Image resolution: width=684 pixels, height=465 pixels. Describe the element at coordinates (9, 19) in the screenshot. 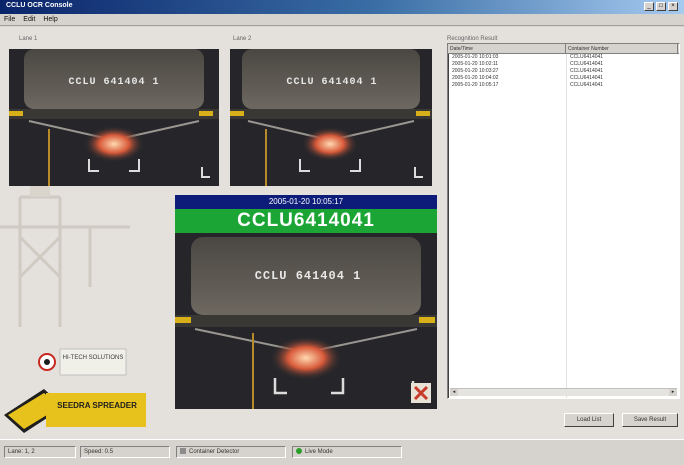

I see `menu-file: File` at that location.